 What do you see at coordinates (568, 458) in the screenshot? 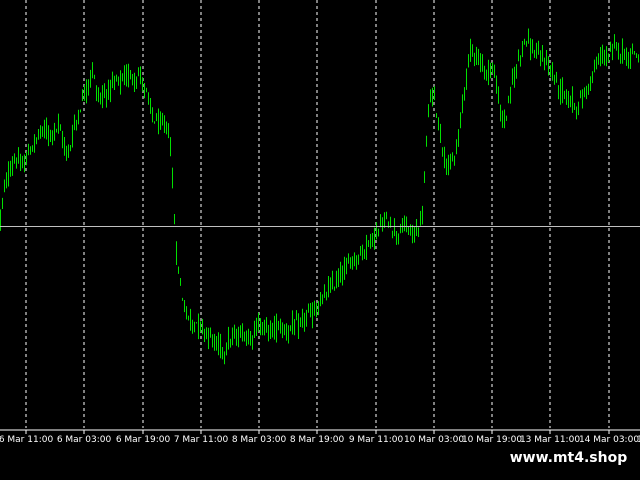
I see `watermark-text: www.mt4.shop` at bounding box center [568, 458].